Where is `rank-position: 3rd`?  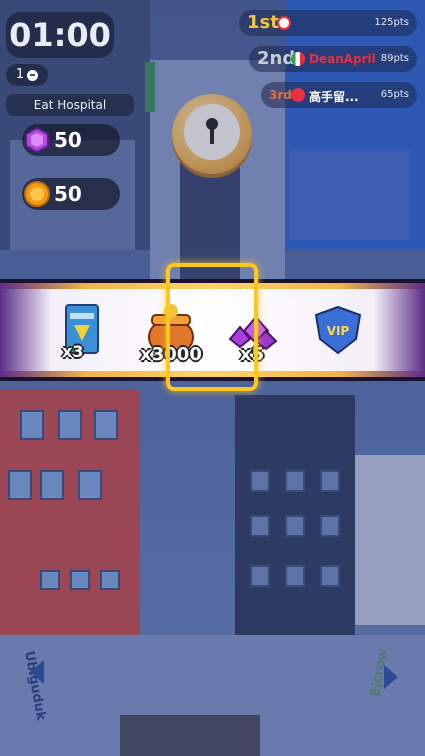 rank-position: 3rd is located at coordinates (280, 95).